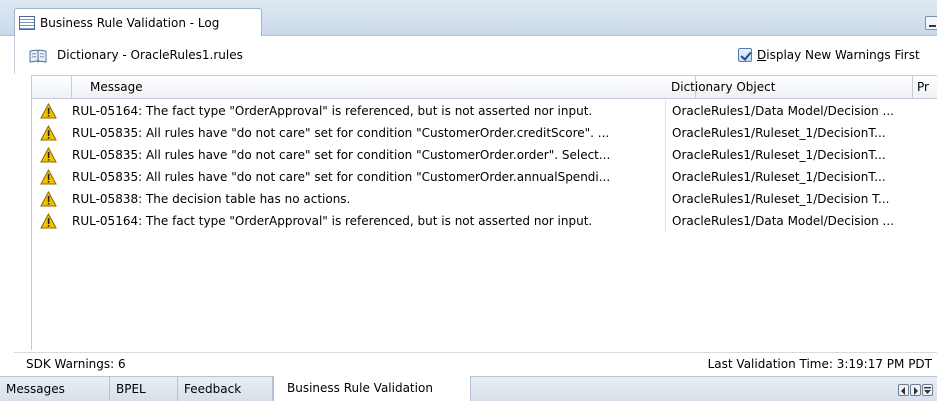 The height and width of the screenshot is (401, 937). Describe the element at coordinates (745, 55) in the screenshot. I see `display-new-warnings-first-checkbox` at that location.